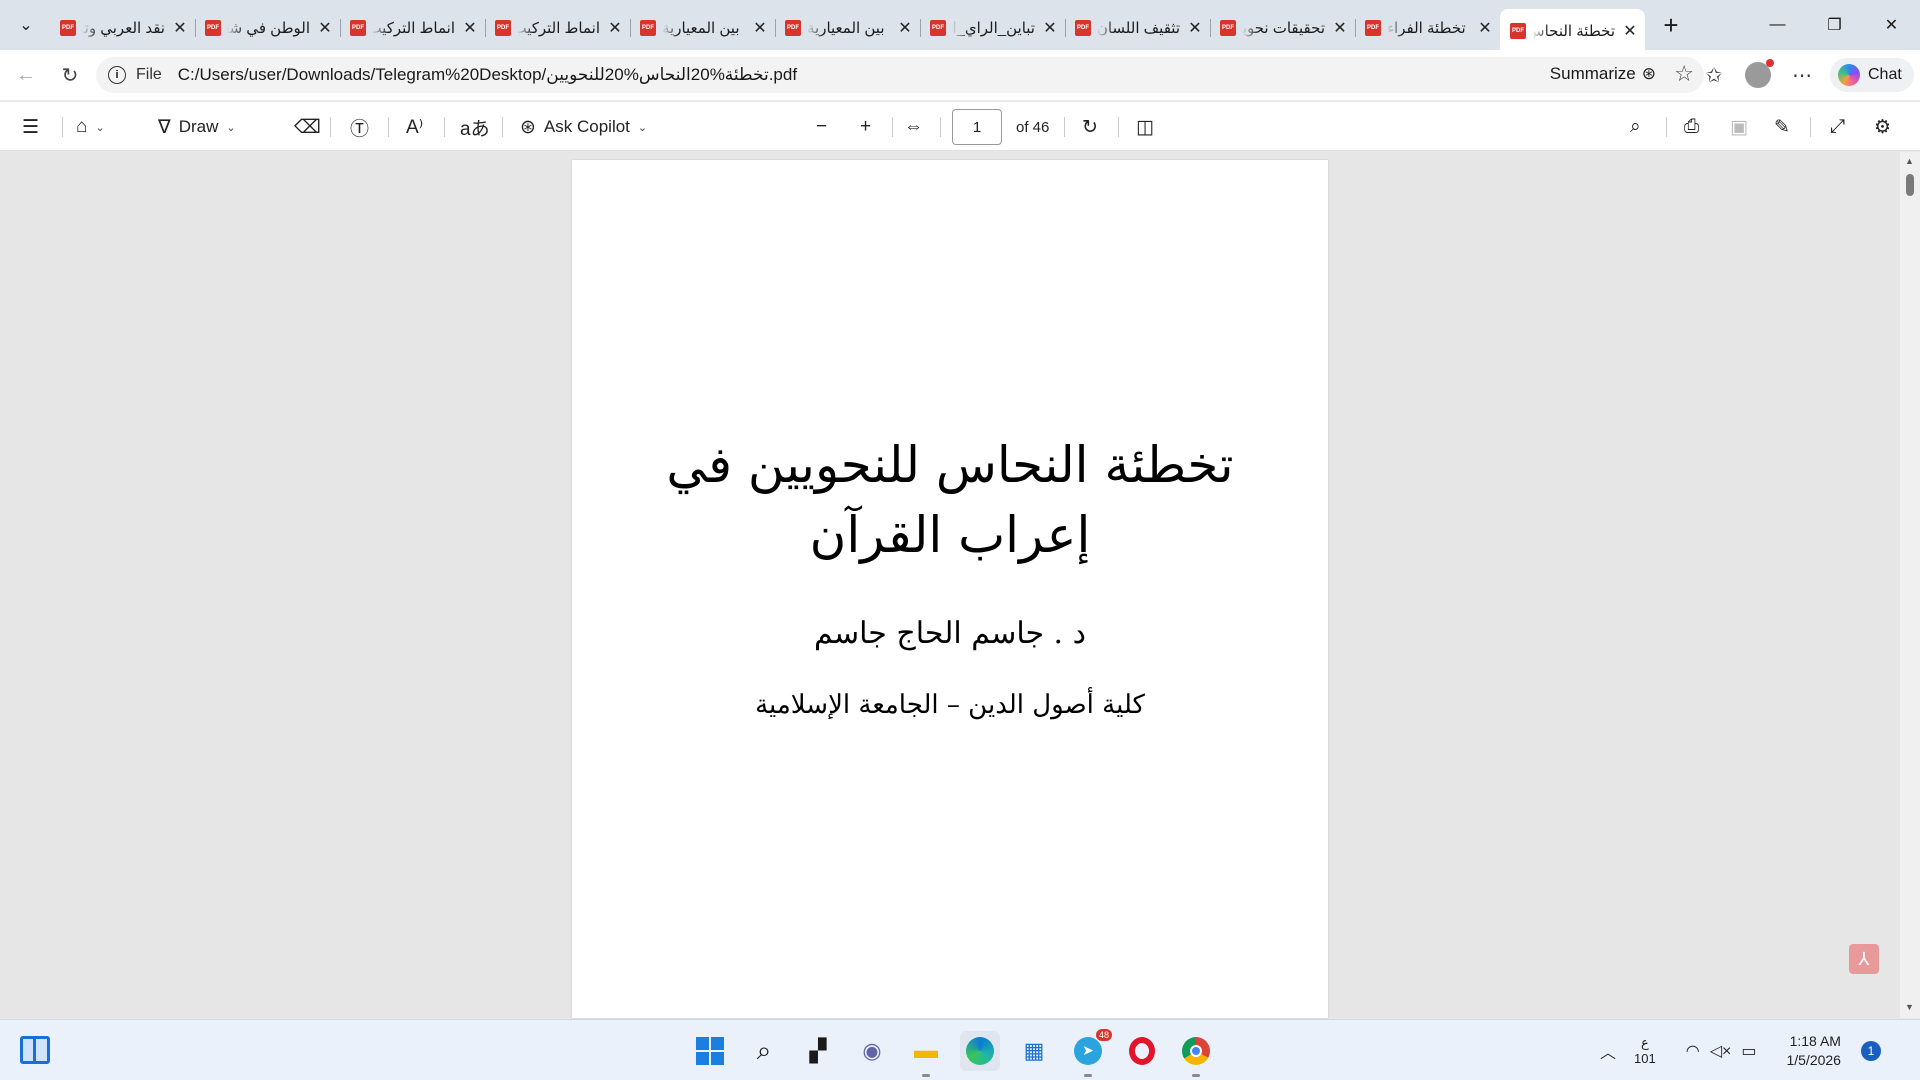  What do you see at coordinates (1782, 127) in the screenshot?
I see `save-as-button: ✎` at bounding box center [1782, 127].